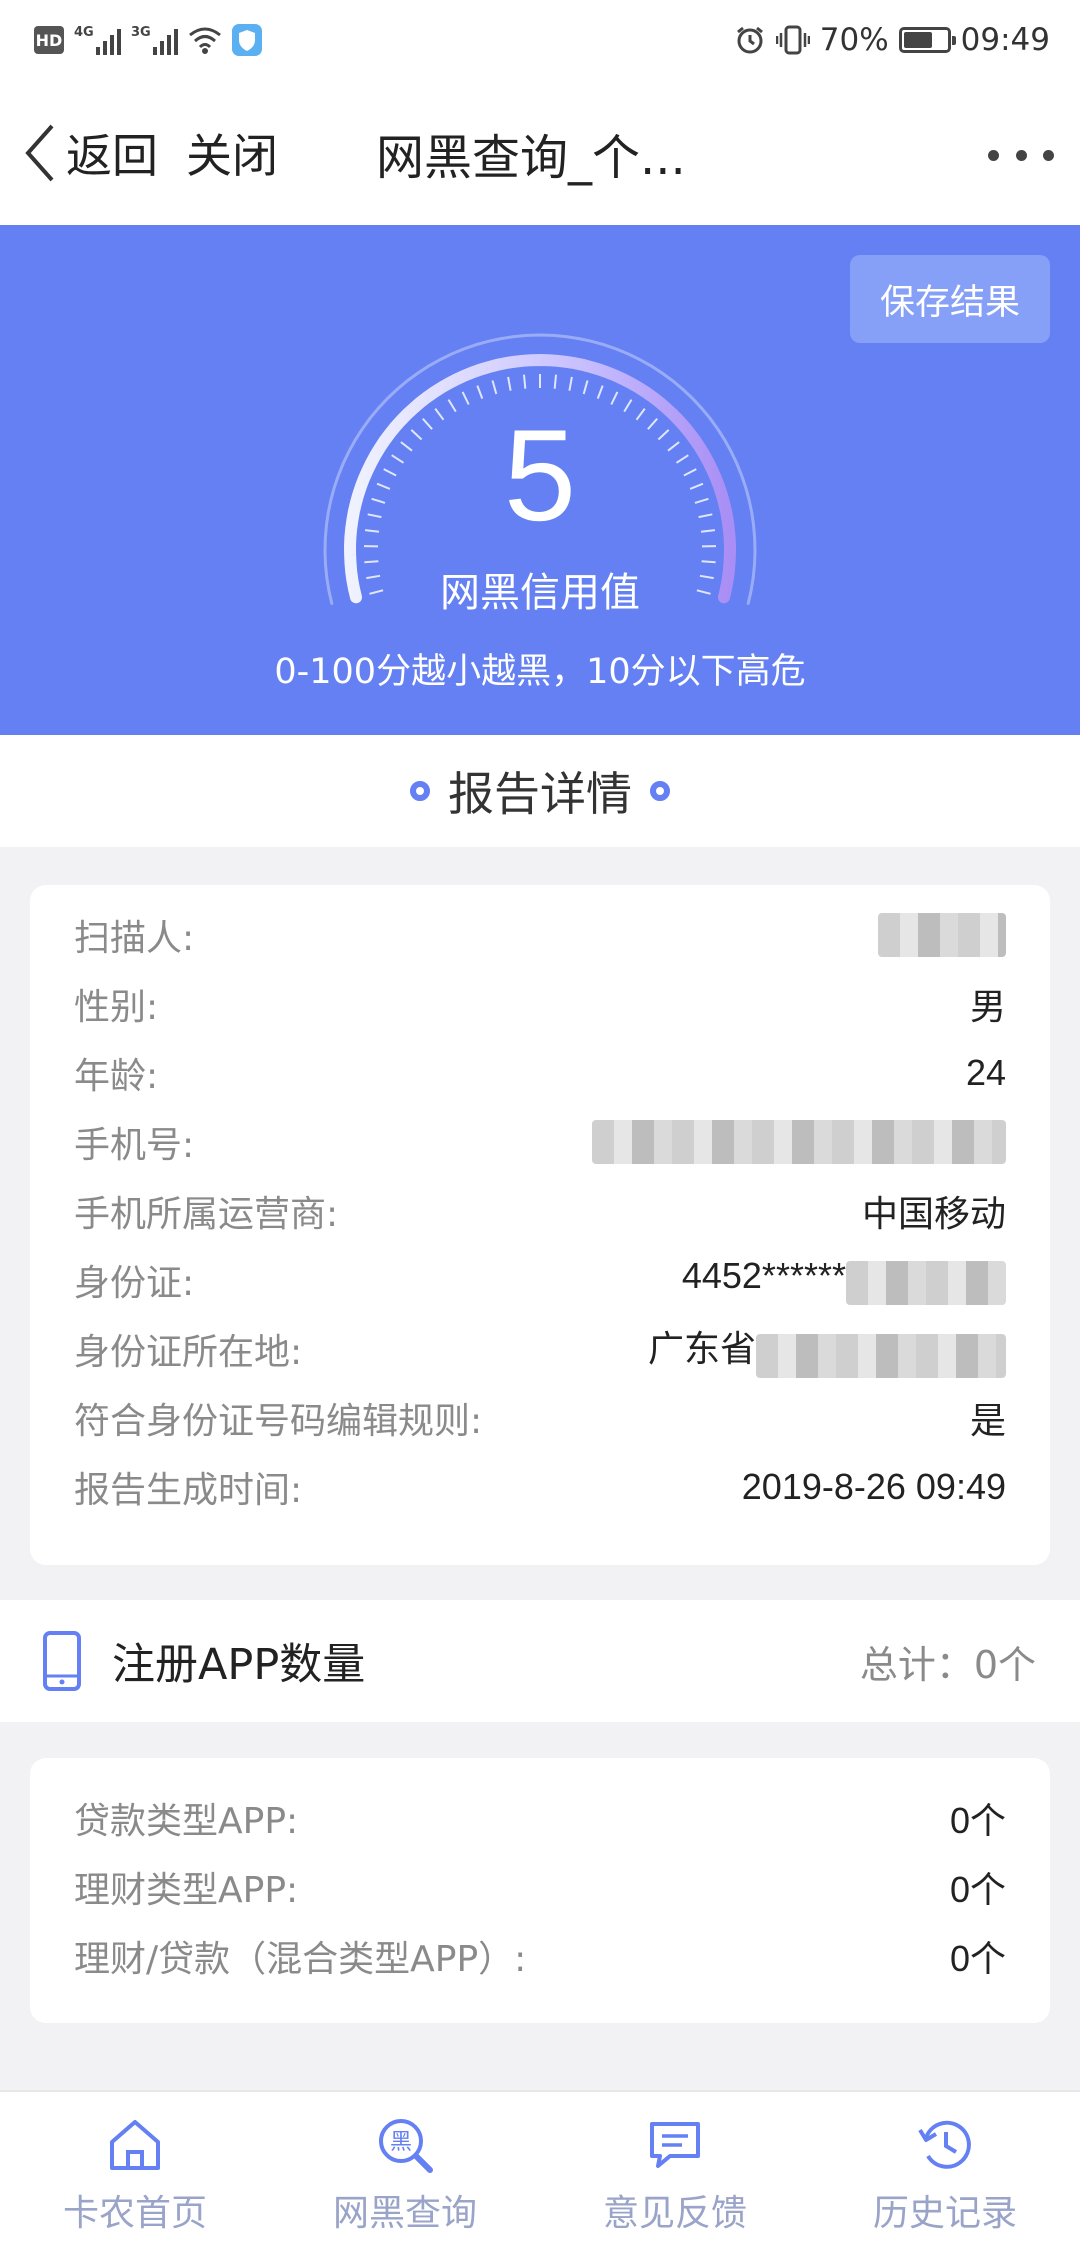  I want to click on tab-history: 历史记录, so click(945, 2167).